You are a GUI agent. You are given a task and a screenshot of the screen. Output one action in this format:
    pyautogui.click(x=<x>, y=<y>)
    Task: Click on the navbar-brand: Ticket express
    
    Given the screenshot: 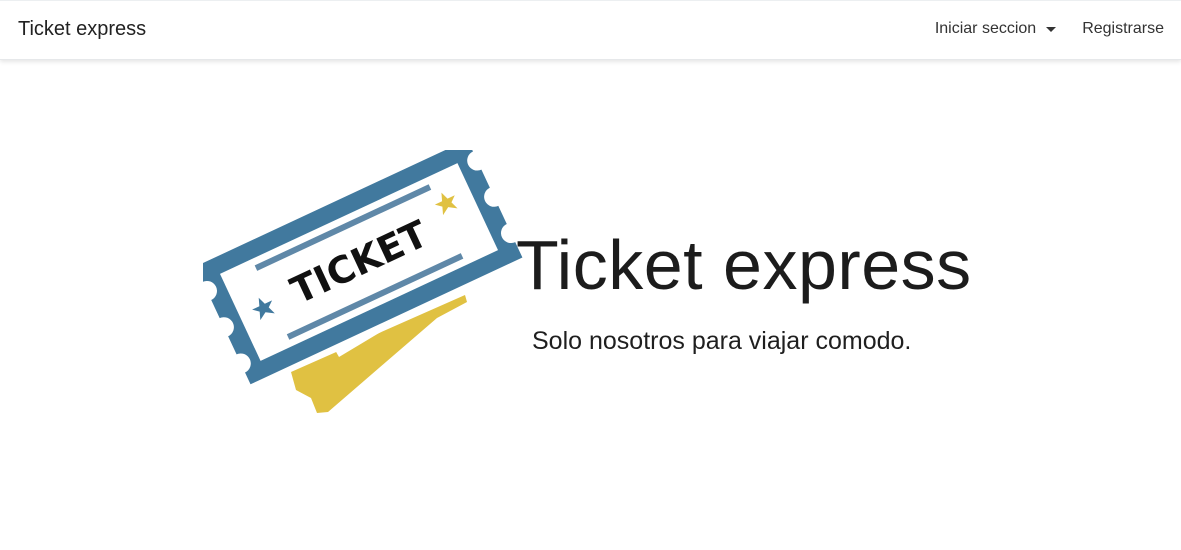 What is the action you would take?
    pyautogui.click(x=82, y=29)
    